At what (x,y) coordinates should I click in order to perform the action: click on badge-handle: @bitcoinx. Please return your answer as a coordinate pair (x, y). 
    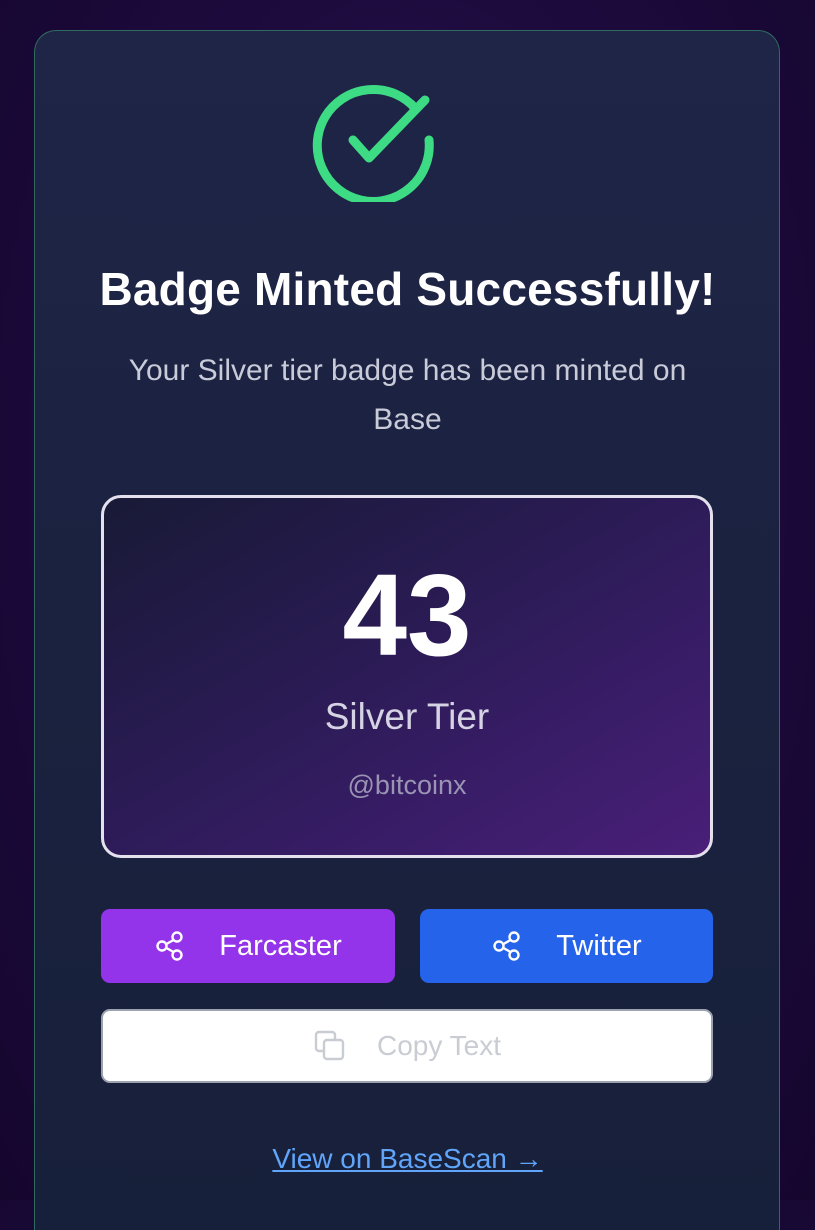
    Looking at the image, I should click on (407, 785).